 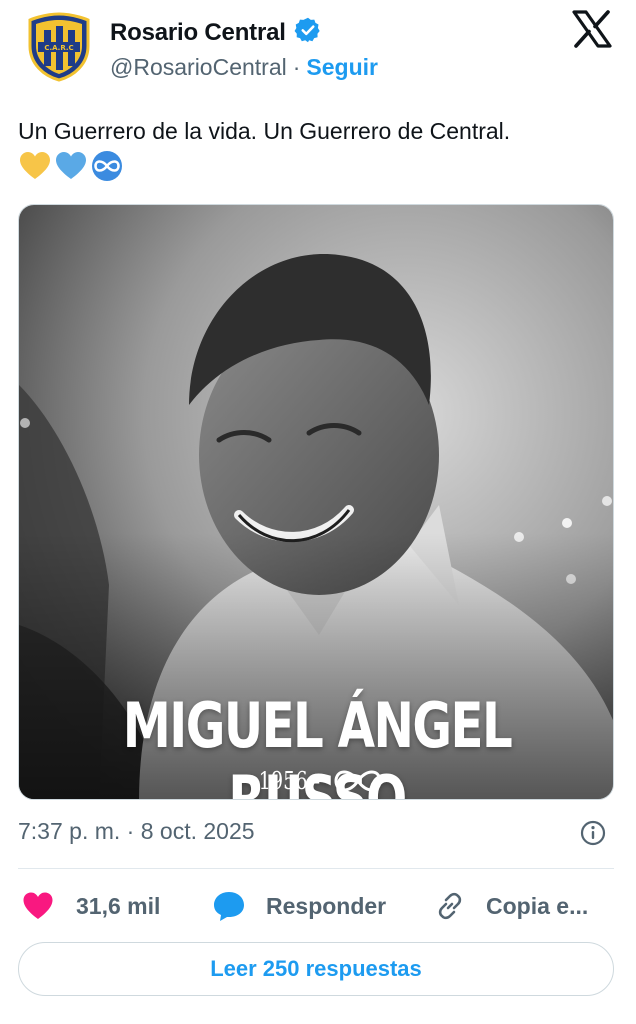 I want to click on yellow-heart-icon, so click(x=35, y=165).